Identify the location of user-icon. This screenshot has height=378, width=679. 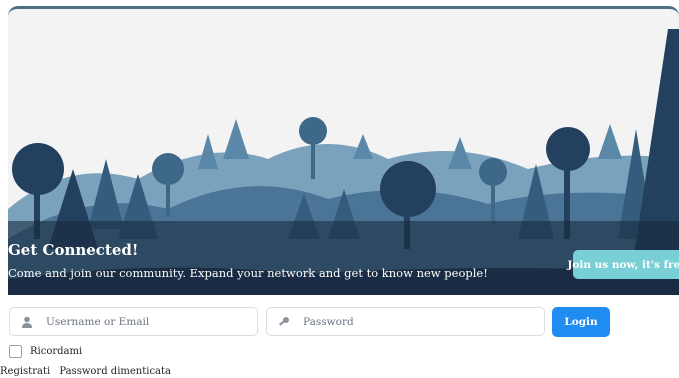
(27, 322).